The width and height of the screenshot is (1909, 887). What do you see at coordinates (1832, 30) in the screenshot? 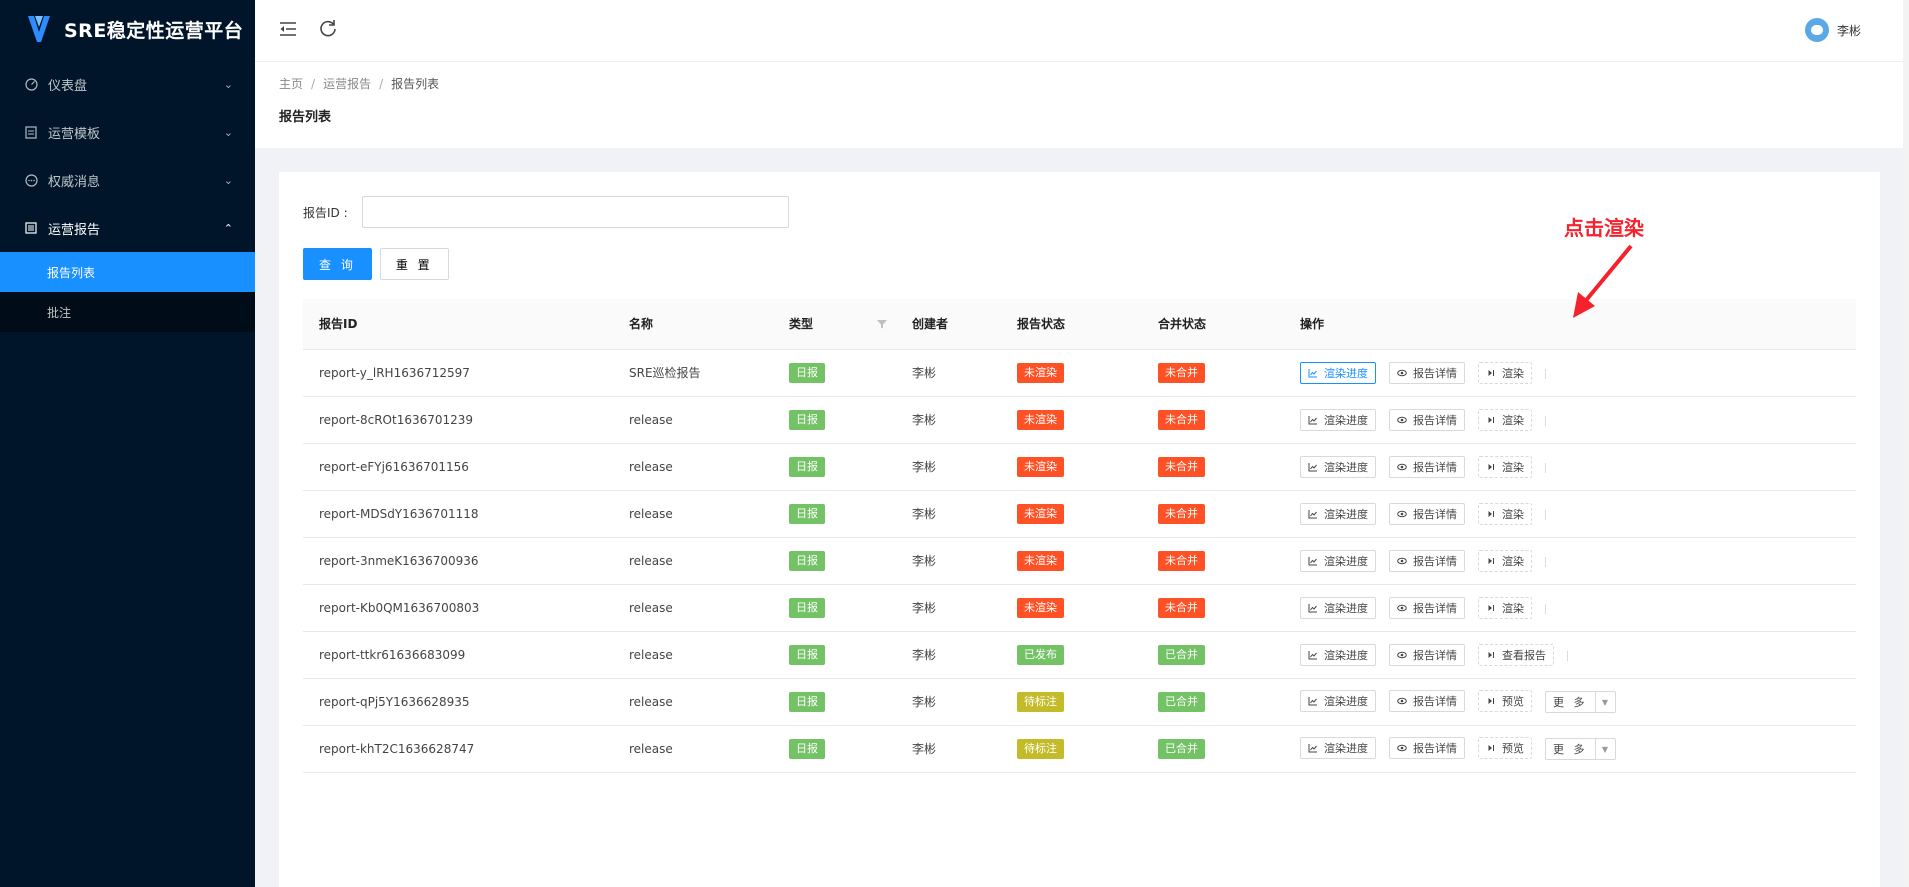
I see `user-menu: 李彬` at bounding box center [1832, 30].